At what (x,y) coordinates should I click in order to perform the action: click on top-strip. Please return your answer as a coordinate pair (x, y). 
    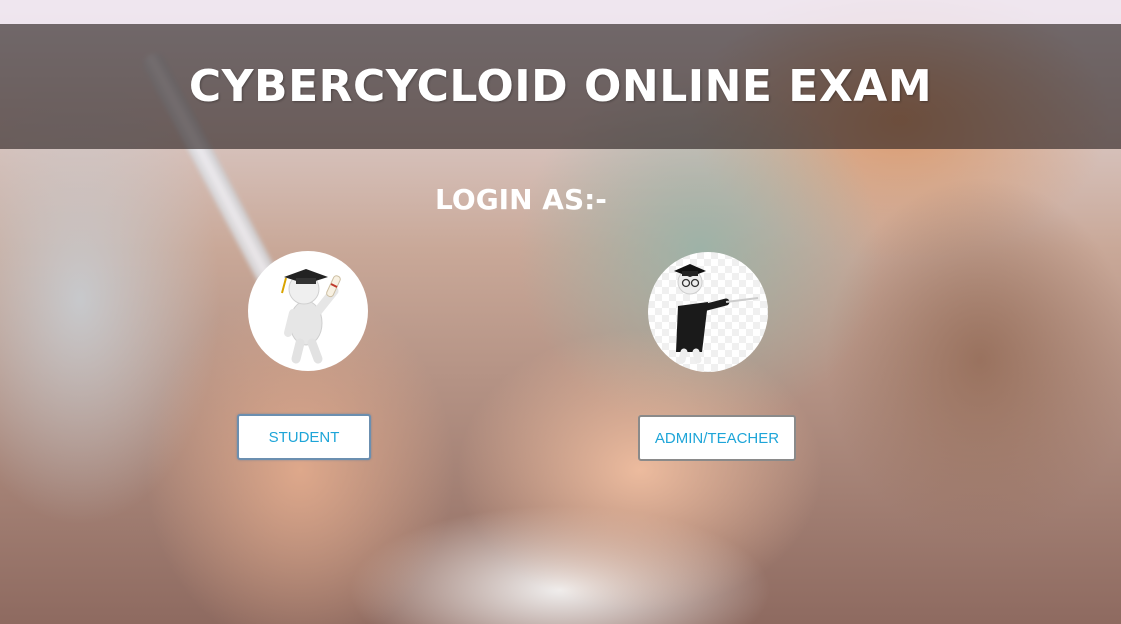
    Looking at the image, I should click on (560, 12).